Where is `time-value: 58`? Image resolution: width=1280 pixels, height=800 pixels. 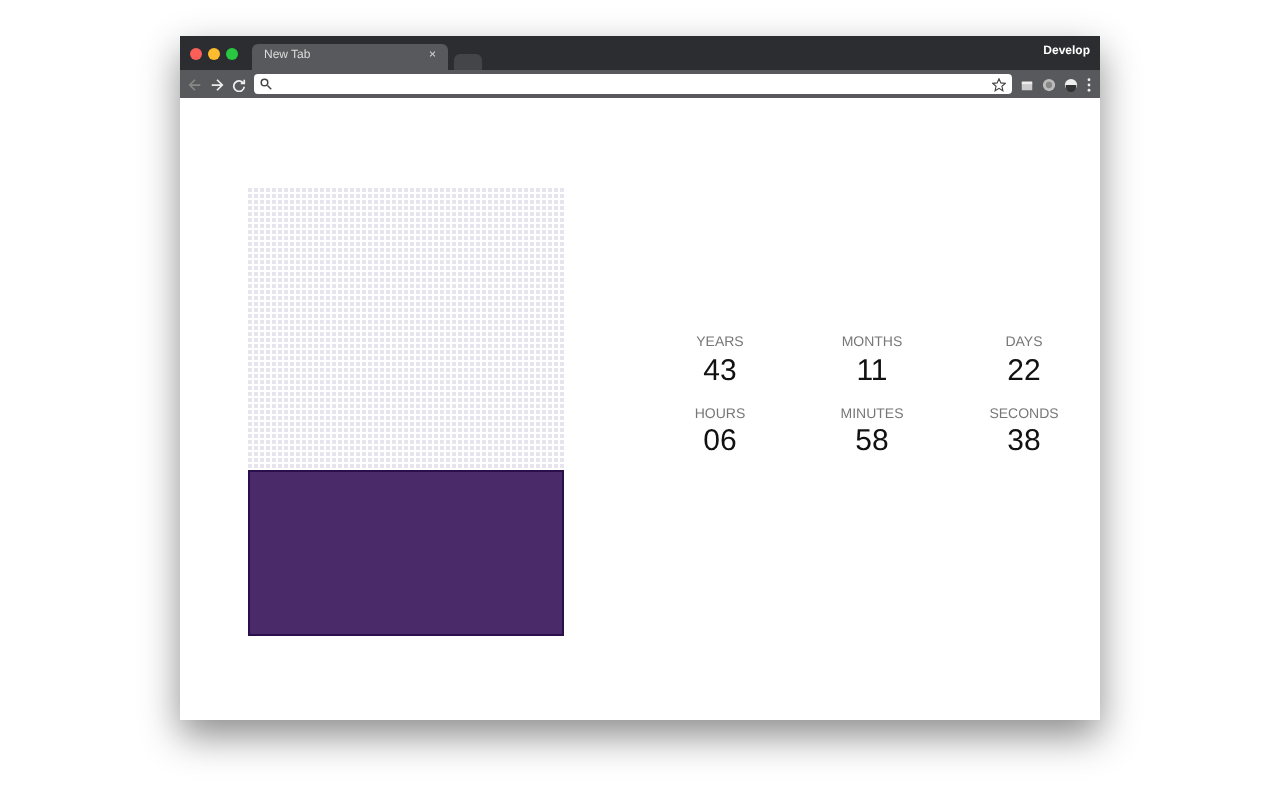 time-value: 58 is located at coordinates (872, 441).